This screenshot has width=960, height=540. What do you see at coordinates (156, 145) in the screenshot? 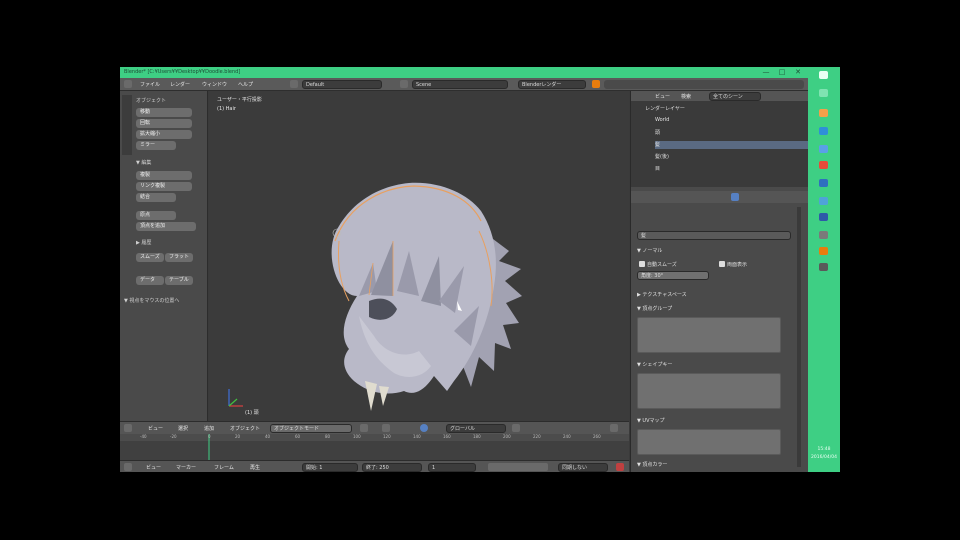
I see `mirror-button: ミラー` at bounding box center [156, 145].